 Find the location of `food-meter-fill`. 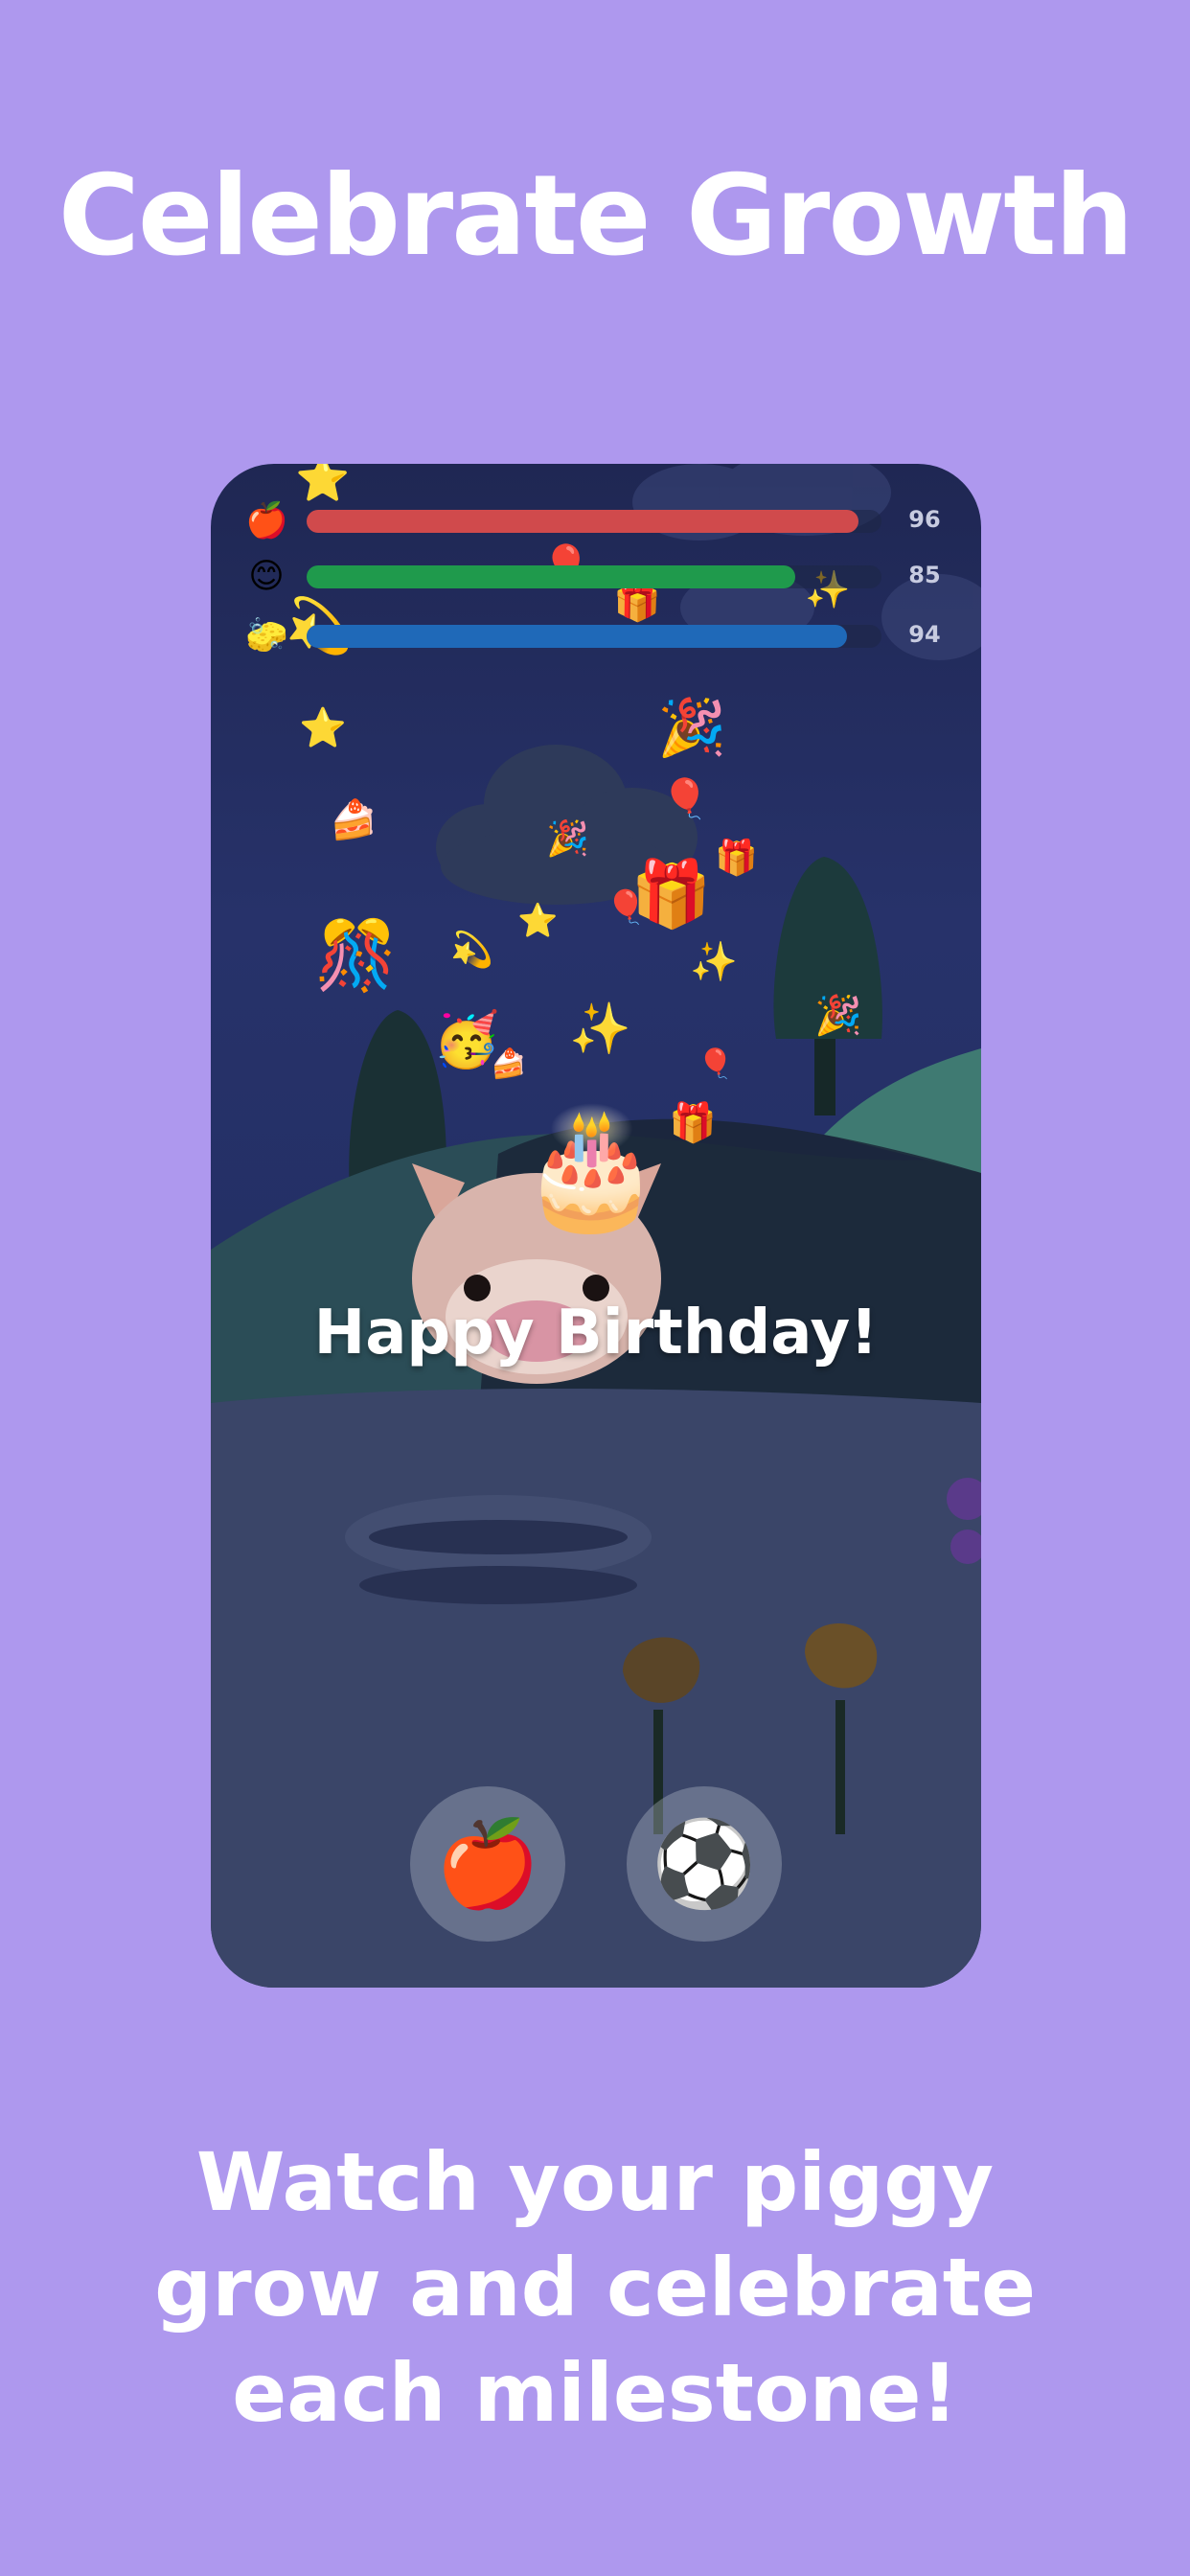

food-meter-fill is located at coordinates (583, 521).